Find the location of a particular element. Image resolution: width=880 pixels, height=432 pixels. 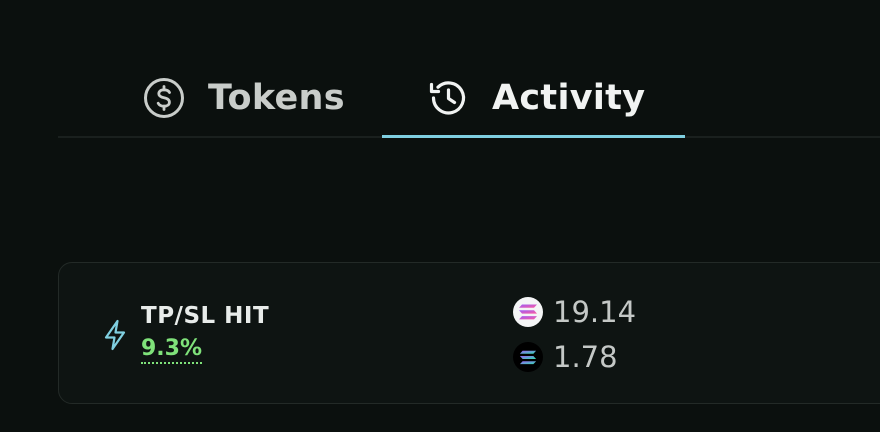

dollar-circle-icon is located at coordinates (164, 98).